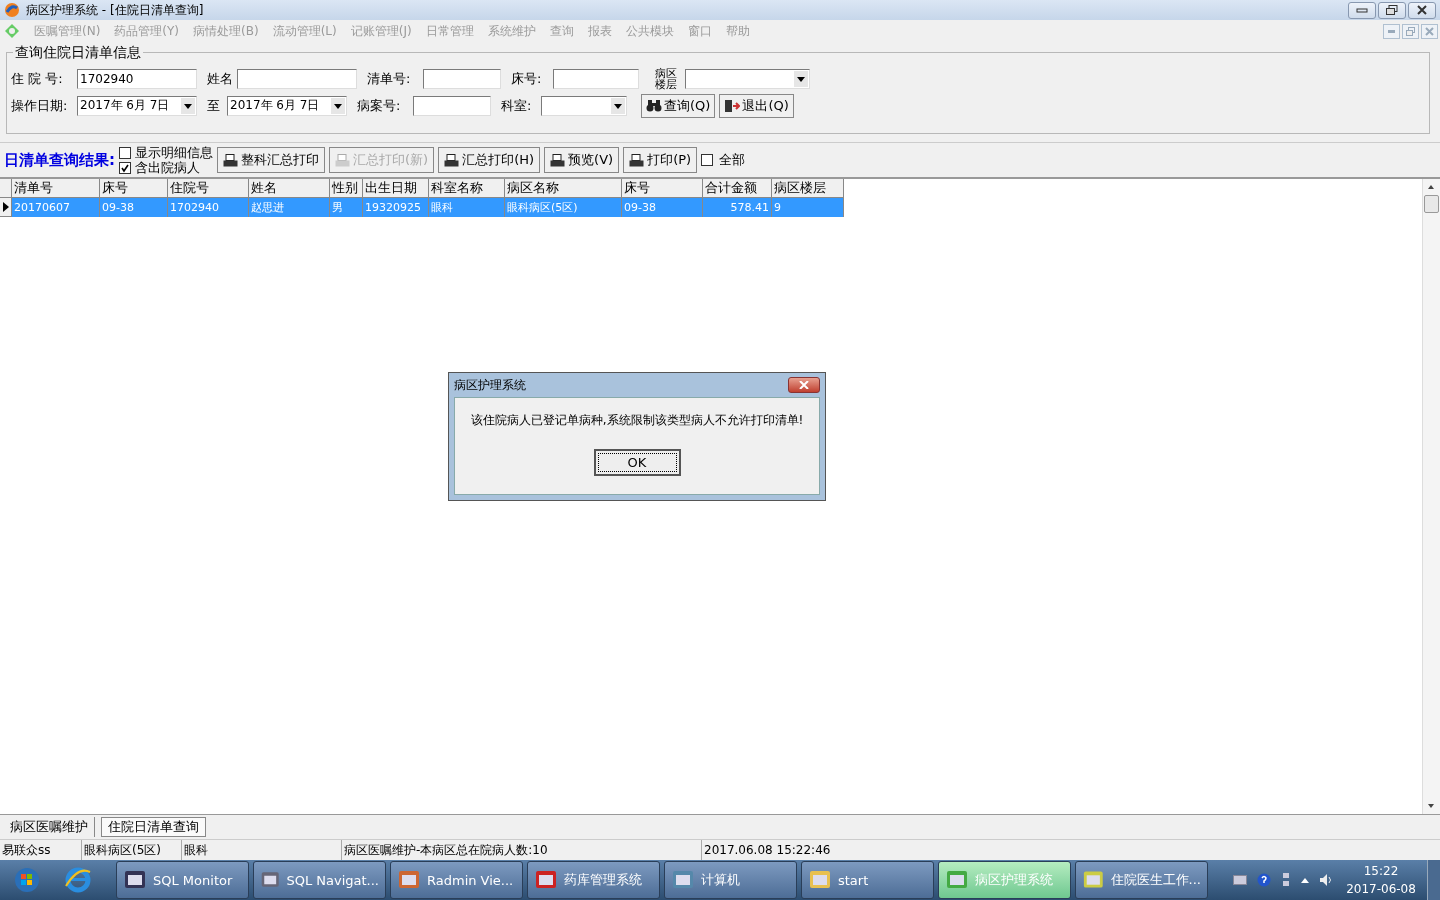  Describe the element at coordinates (1264, 880) in the screenshot. I see `help-icon` at that location.